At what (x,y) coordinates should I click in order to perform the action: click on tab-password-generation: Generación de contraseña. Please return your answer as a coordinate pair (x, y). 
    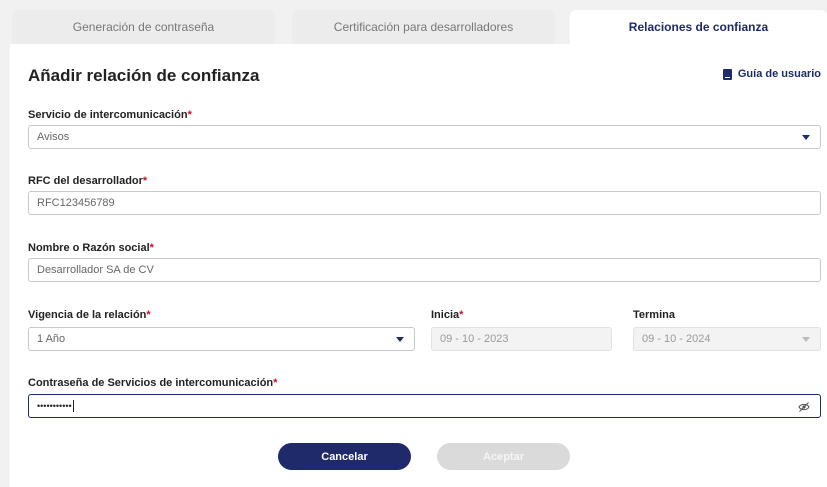
    Looking at the image, I should click on (143, 27).